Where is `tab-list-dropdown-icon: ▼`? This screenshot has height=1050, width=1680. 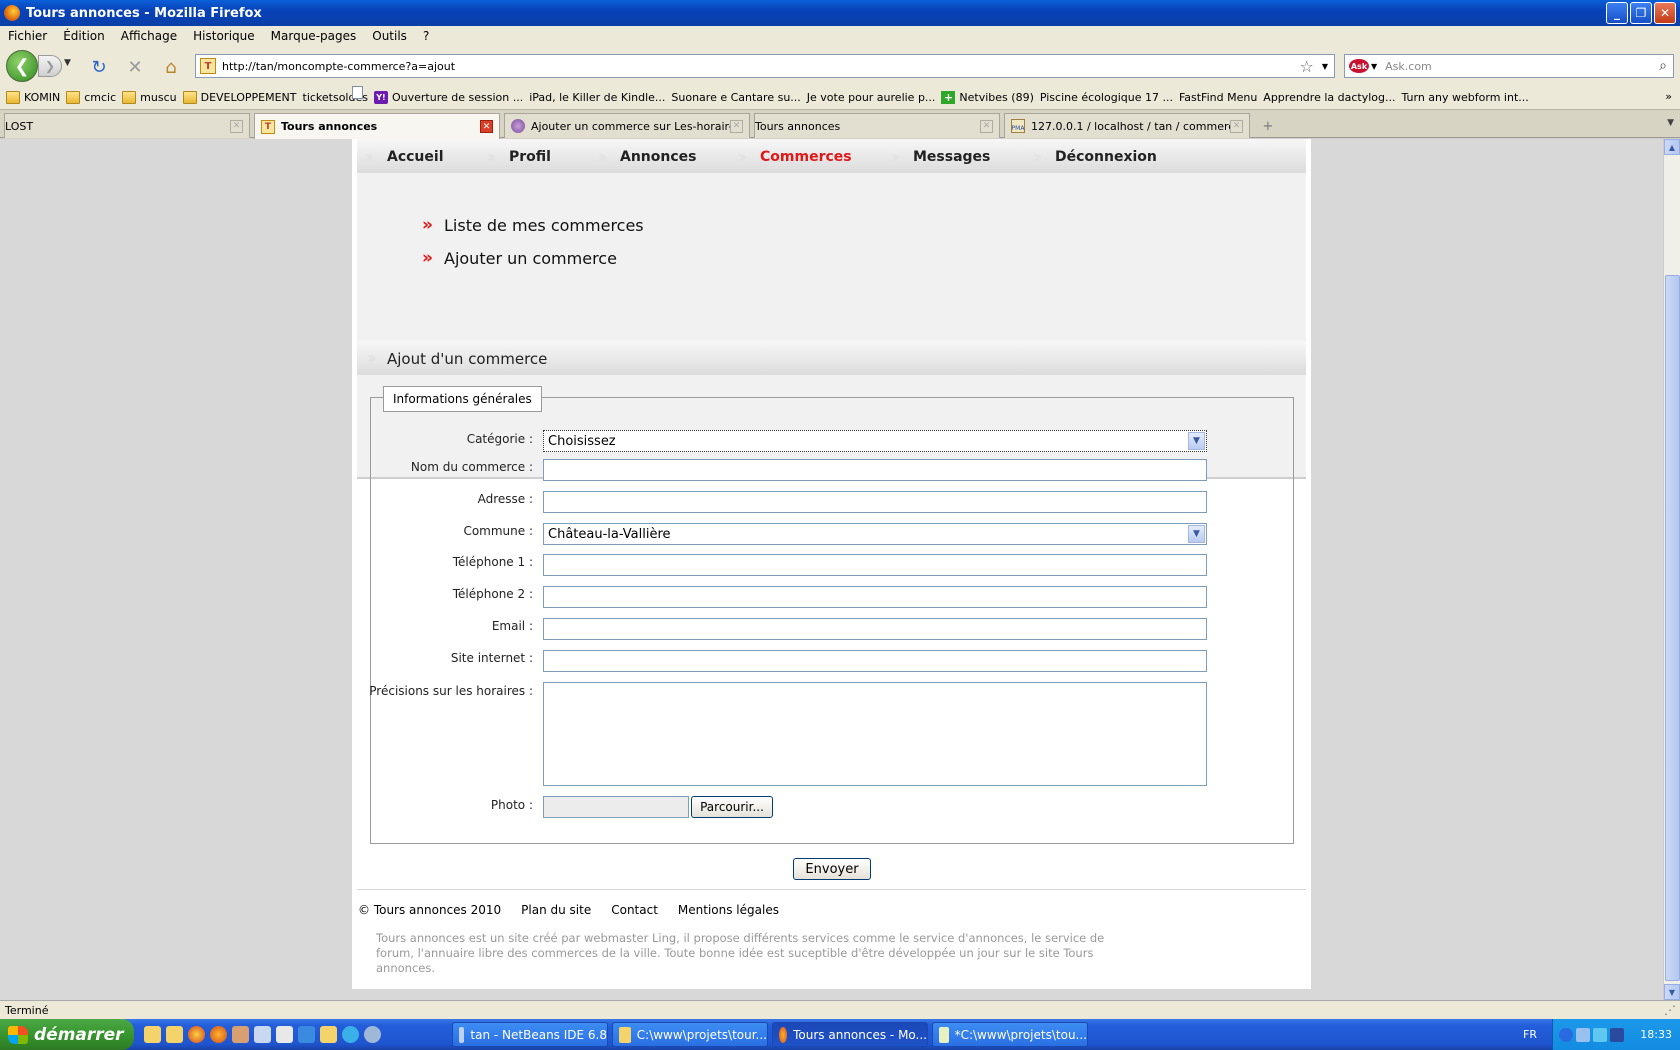 tab-list-dropdown-icon: ▼ is located at coordinates (1670, 123).